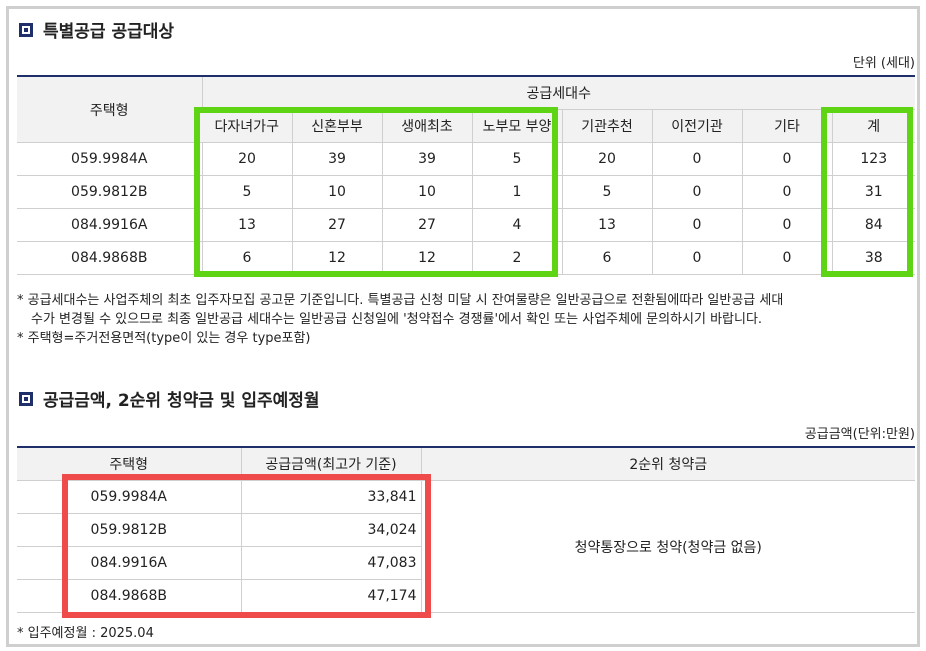 This screenshot has height=651, width=926. Describe the element at coordinates (330, 530) in the screenshot. I see `row-amount: 34,024` at that location.